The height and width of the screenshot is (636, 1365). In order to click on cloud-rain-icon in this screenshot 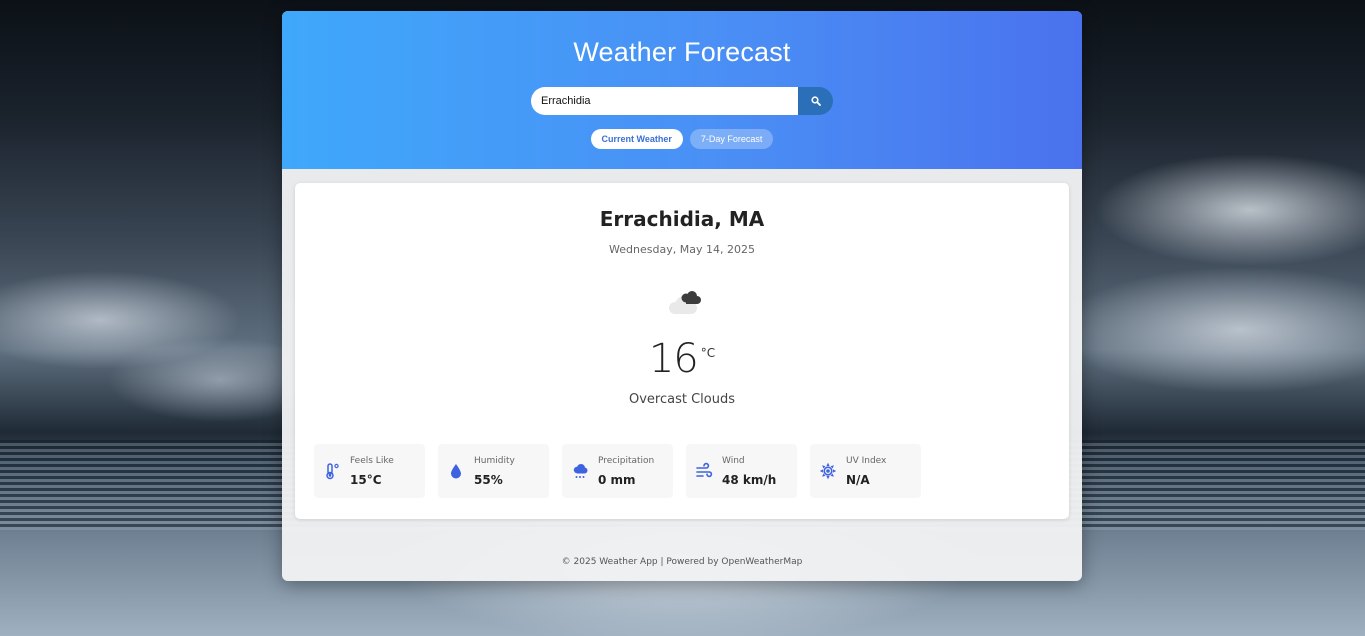, I will do `click(580, 471)`.